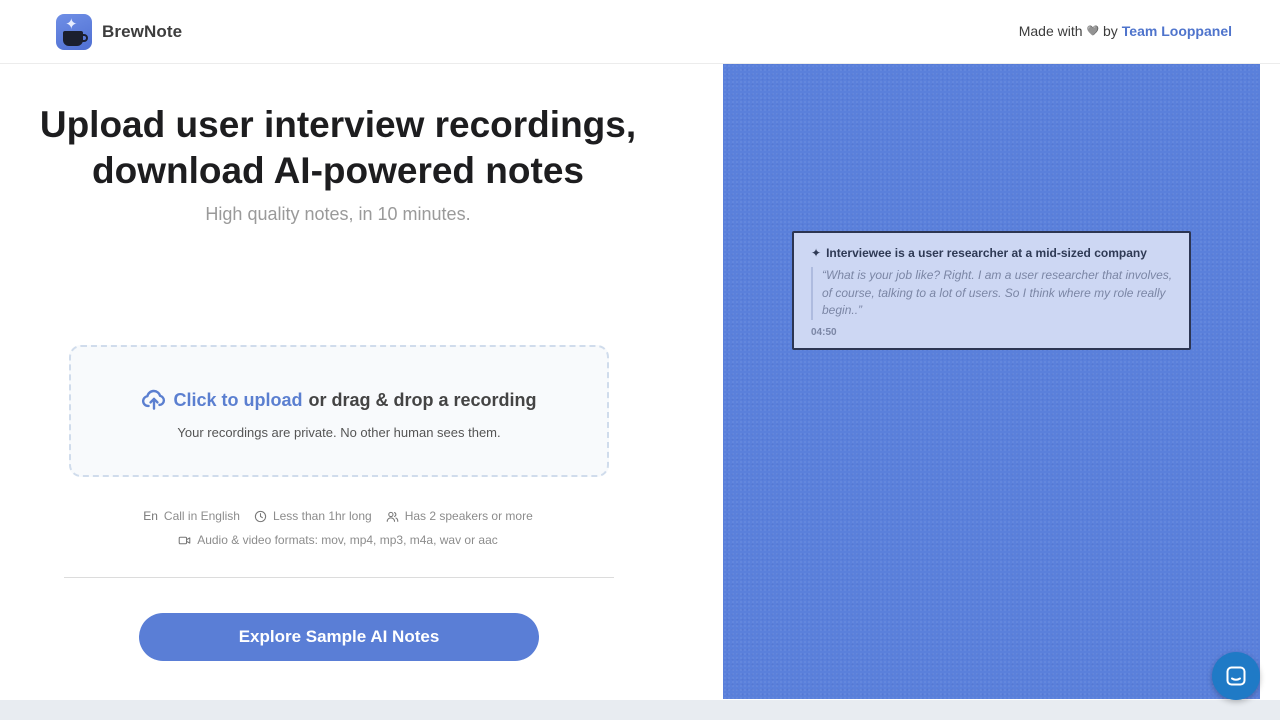 The width and height of the screenshot is (1280, 720). What do you see at coordinates (468, 516) in the screenshot?
I see `requirement-speakers-text: Has 2 speakers or more` at bounding box center [468, 516].